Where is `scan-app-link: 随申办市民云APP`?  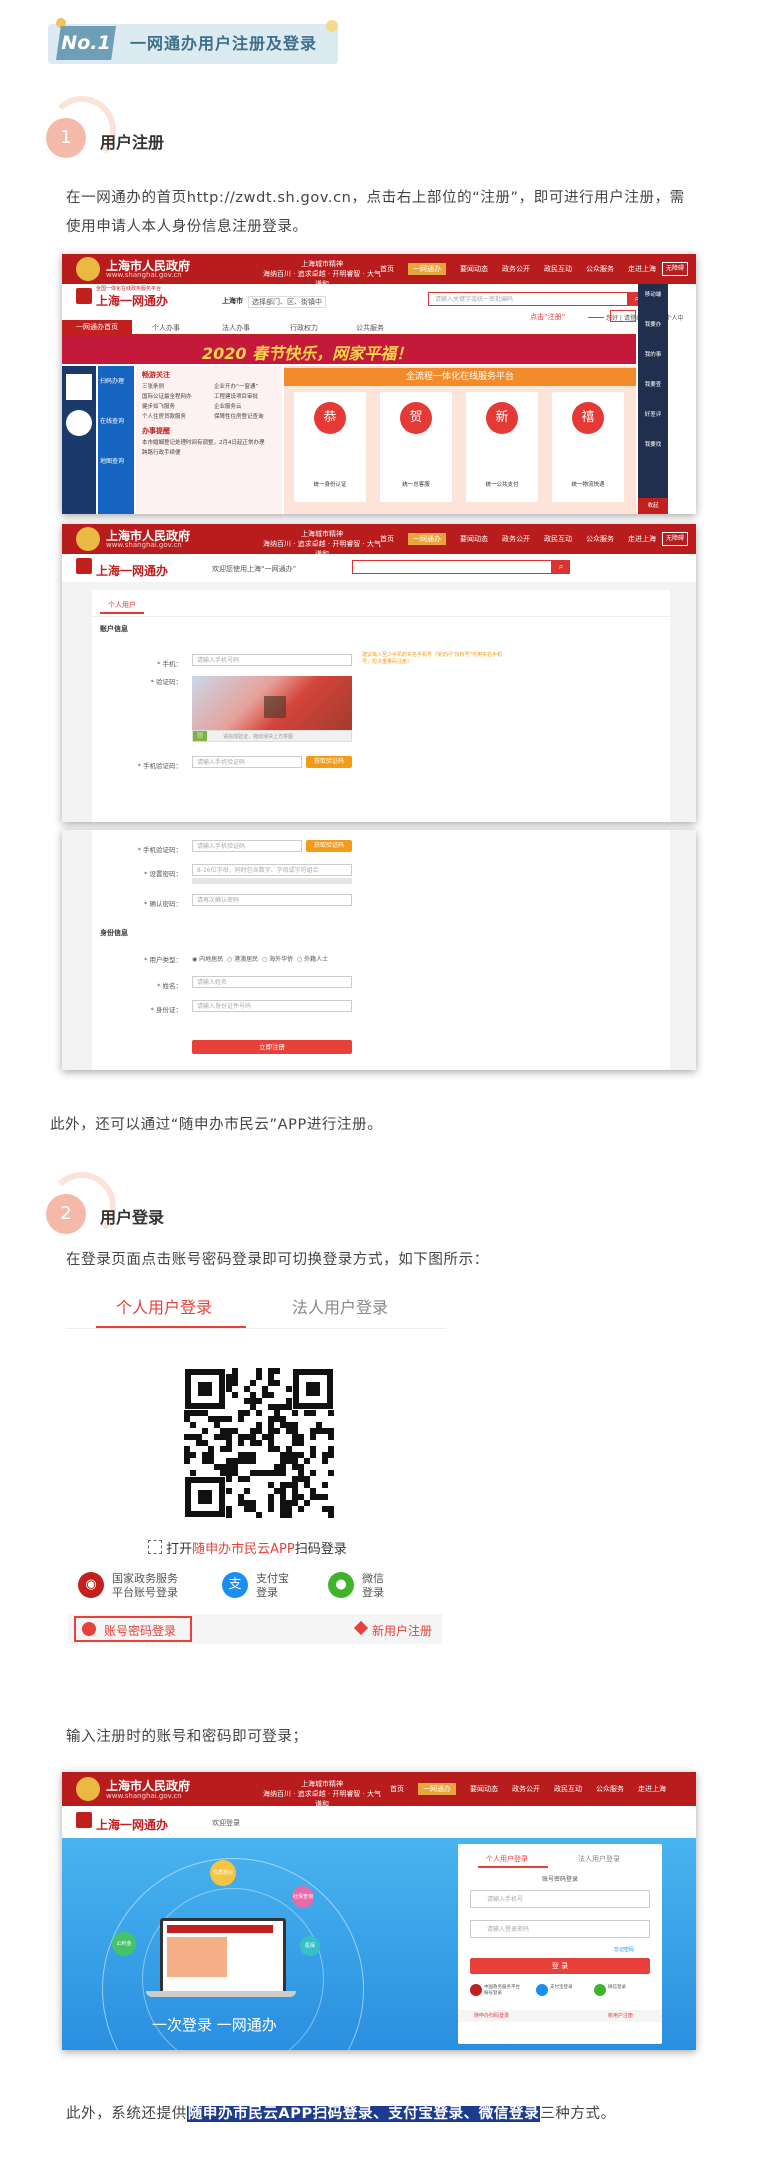
scan-app-link: 随申办市民云APP is located at coordinates (243, 1549).